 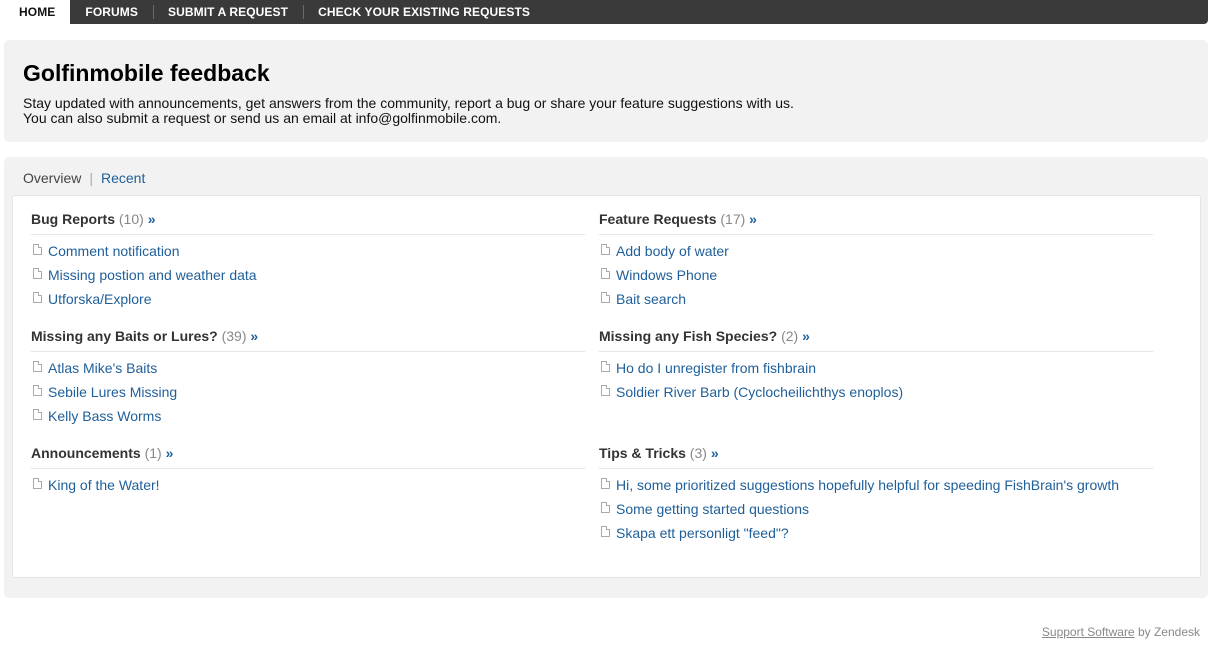 I want to click on topic-link: King of the Water!, so click(x=104, y=485).